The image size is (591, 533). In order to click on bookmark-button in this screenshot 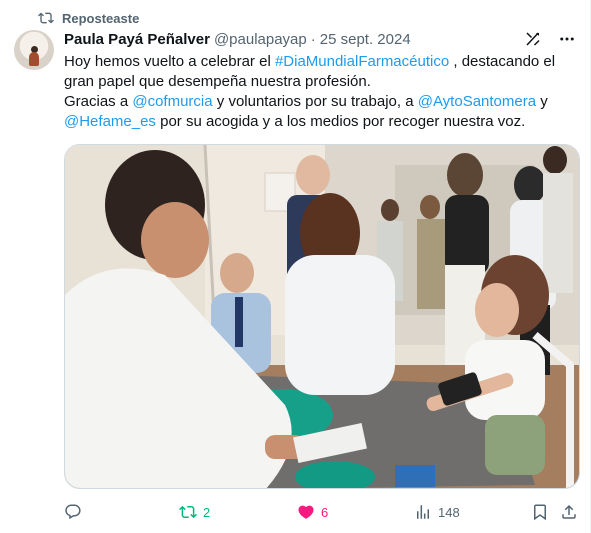, I will do `click(540, 512)`.